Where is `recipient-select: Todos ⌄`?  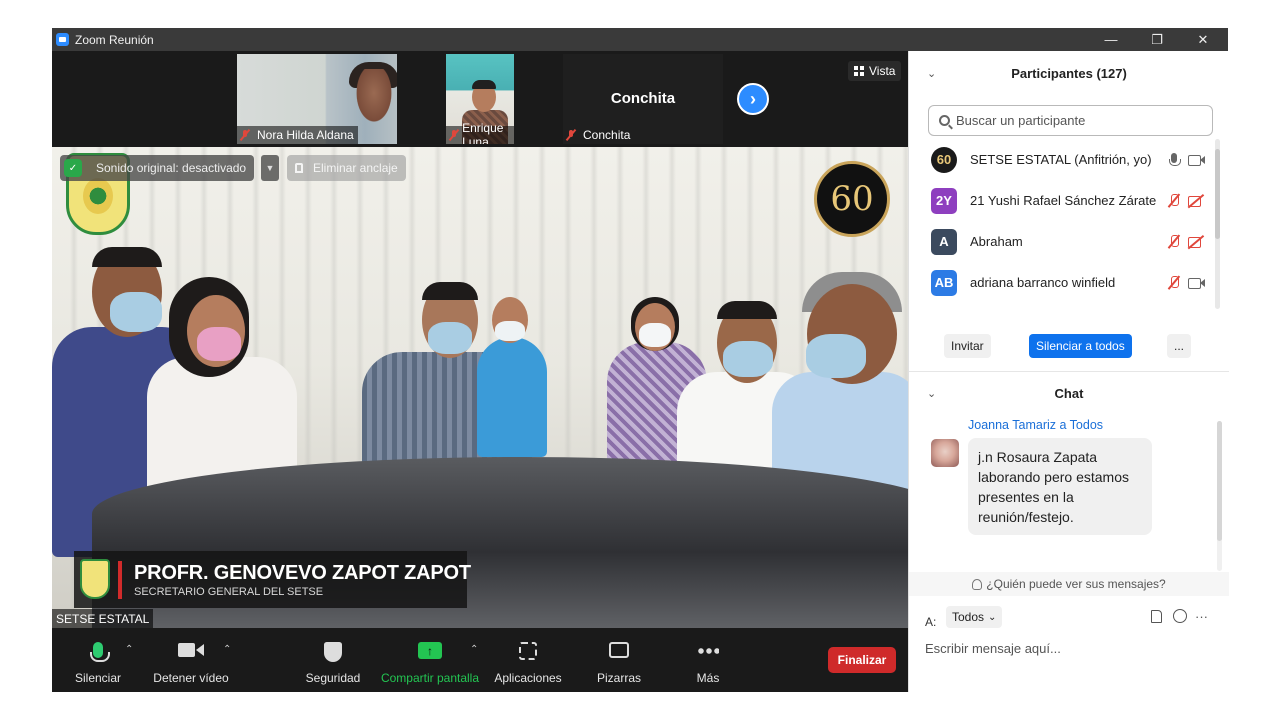 recipient-select: Todos ⌄ is located at coordinates (974, 617).